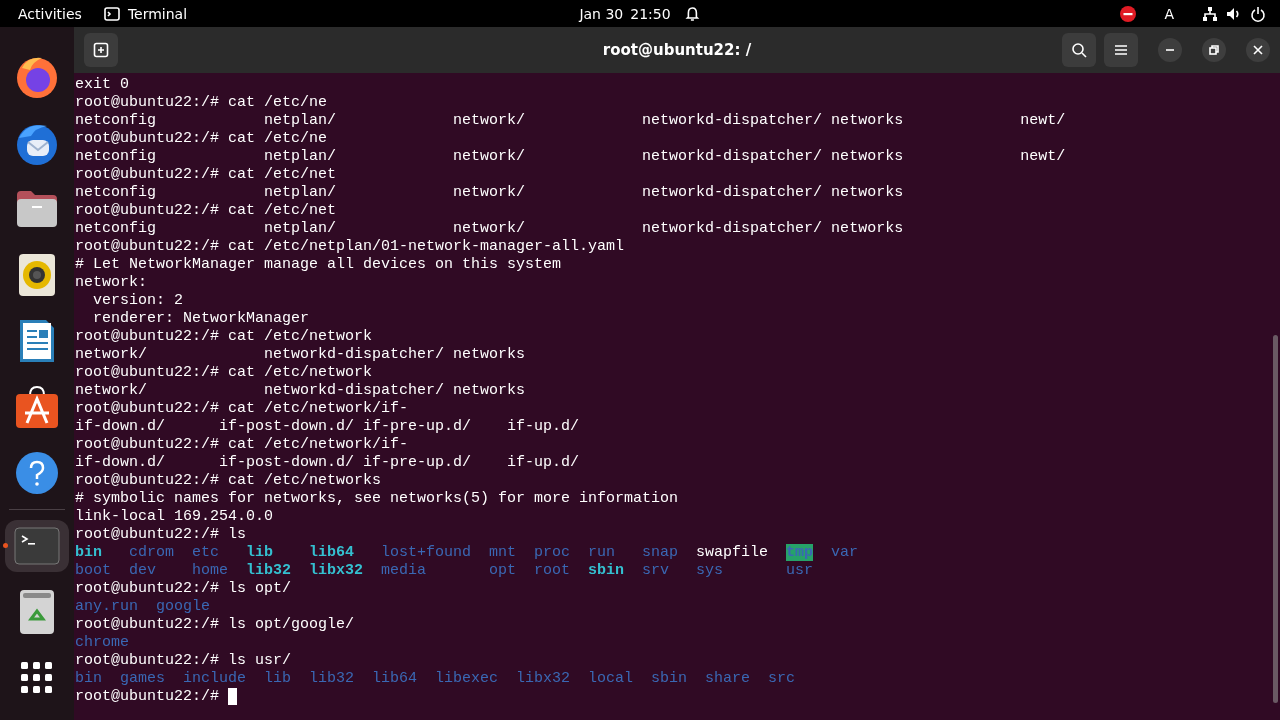  I want to click on new-tab-icon, so click(101, 50).